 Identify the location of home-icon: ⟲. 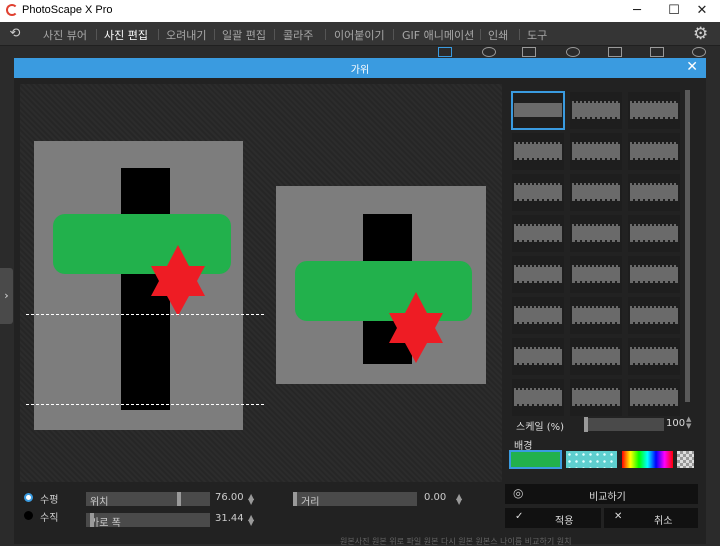
(15, 34).